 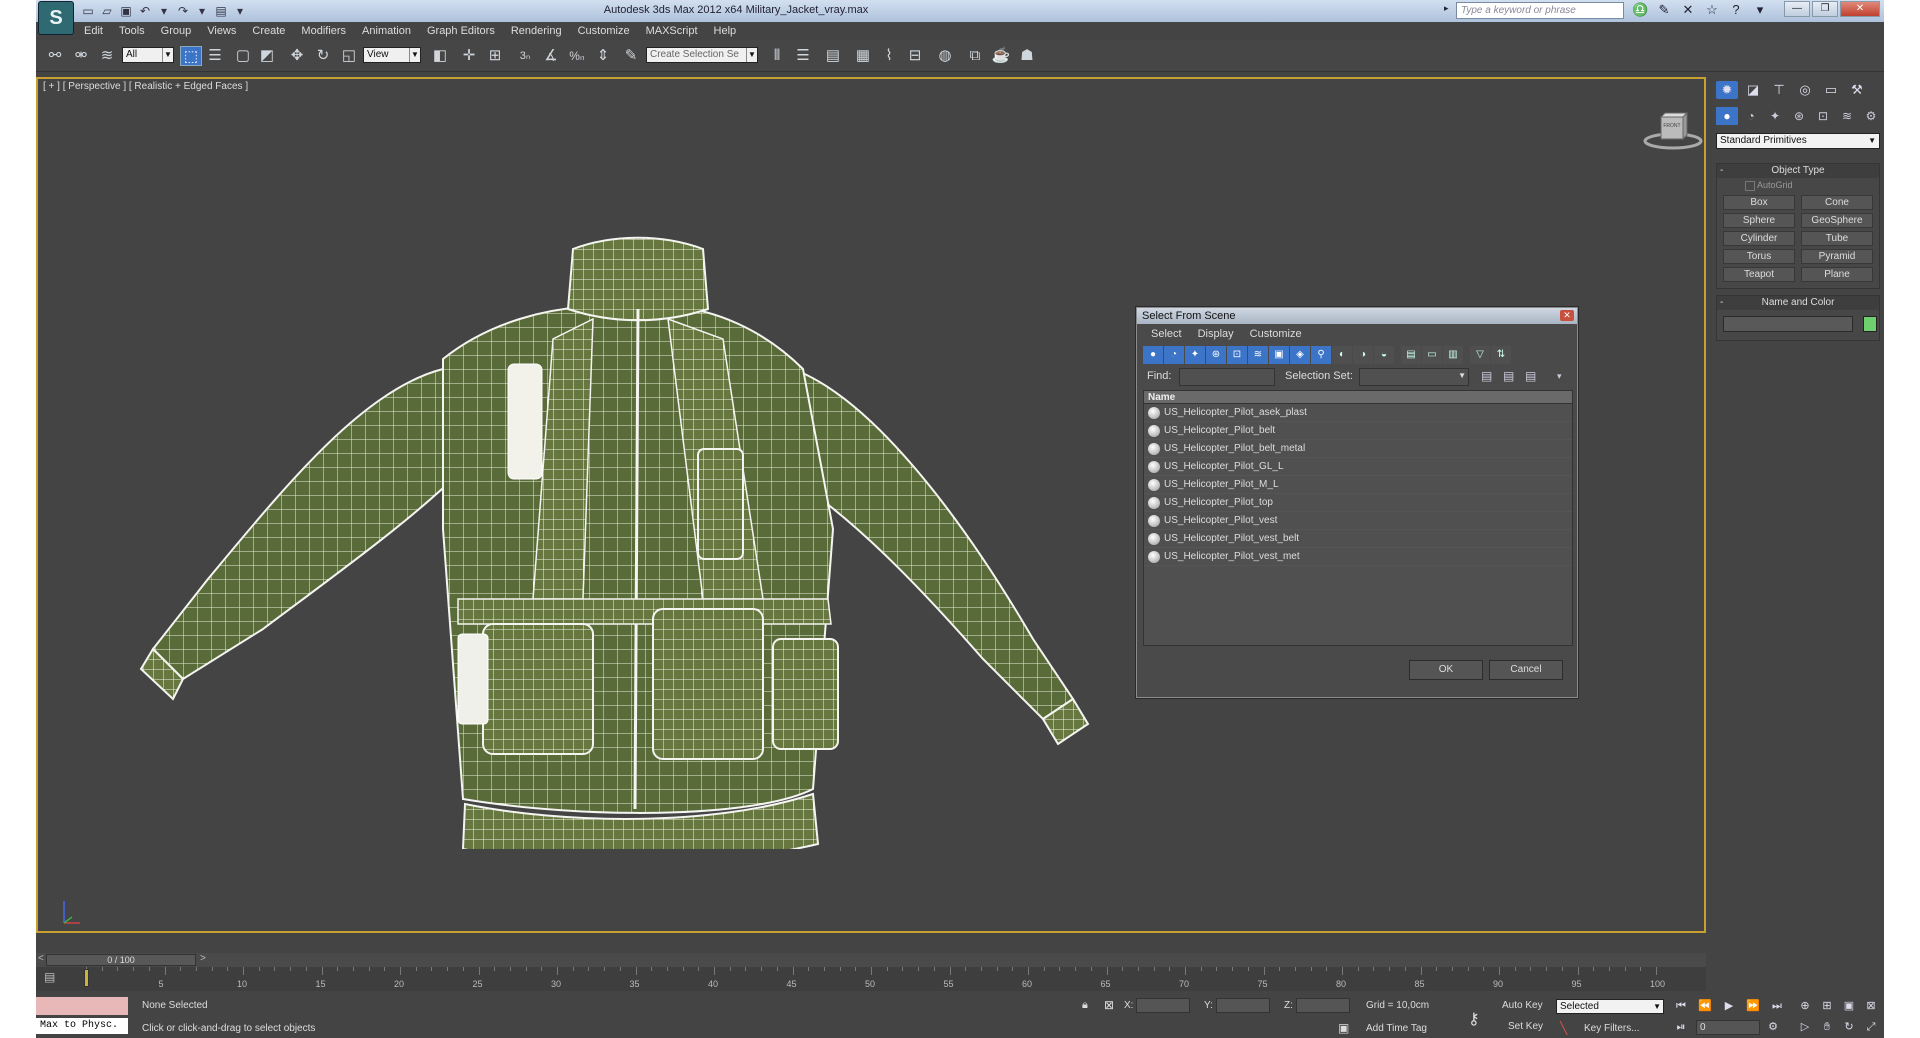 What do you see at coordinates (323, 31) in the screenshot?
I see `menu-modifiers: Modifiers` at bounding box center [323, 31].